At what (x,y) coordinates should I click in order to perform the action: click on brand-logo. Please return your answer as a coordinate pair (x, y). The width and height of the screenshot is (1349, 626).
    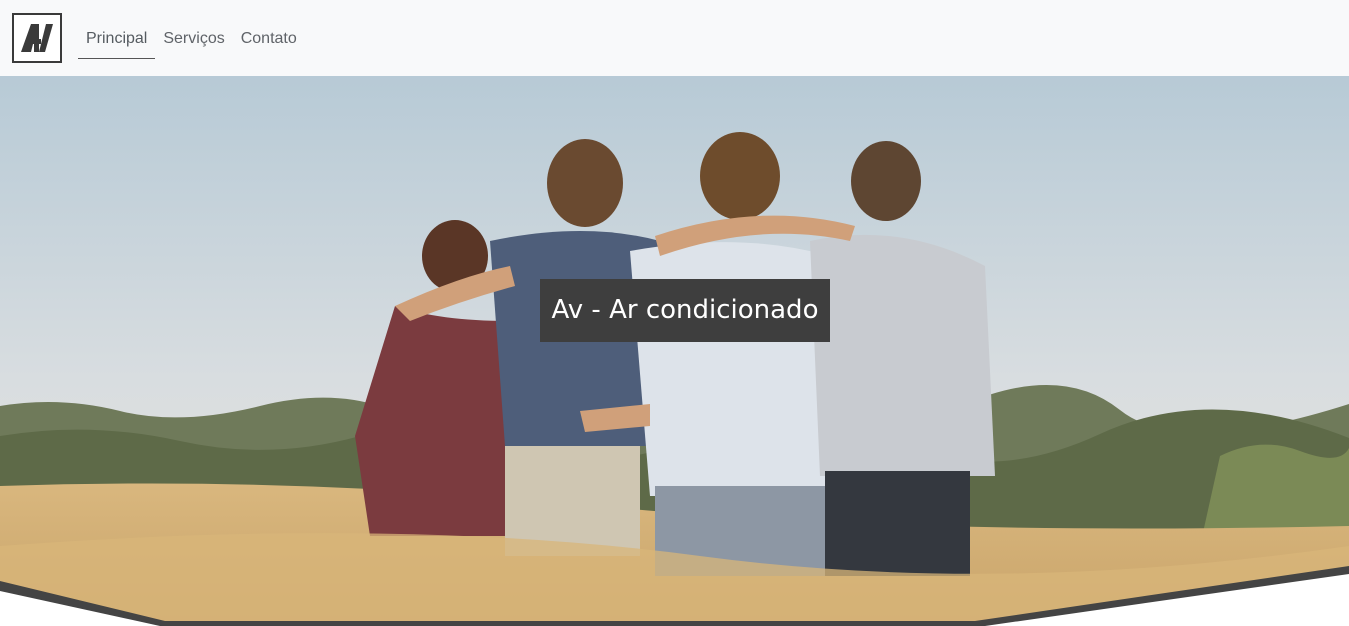
    Looking at the image, I should click on (37, 38).